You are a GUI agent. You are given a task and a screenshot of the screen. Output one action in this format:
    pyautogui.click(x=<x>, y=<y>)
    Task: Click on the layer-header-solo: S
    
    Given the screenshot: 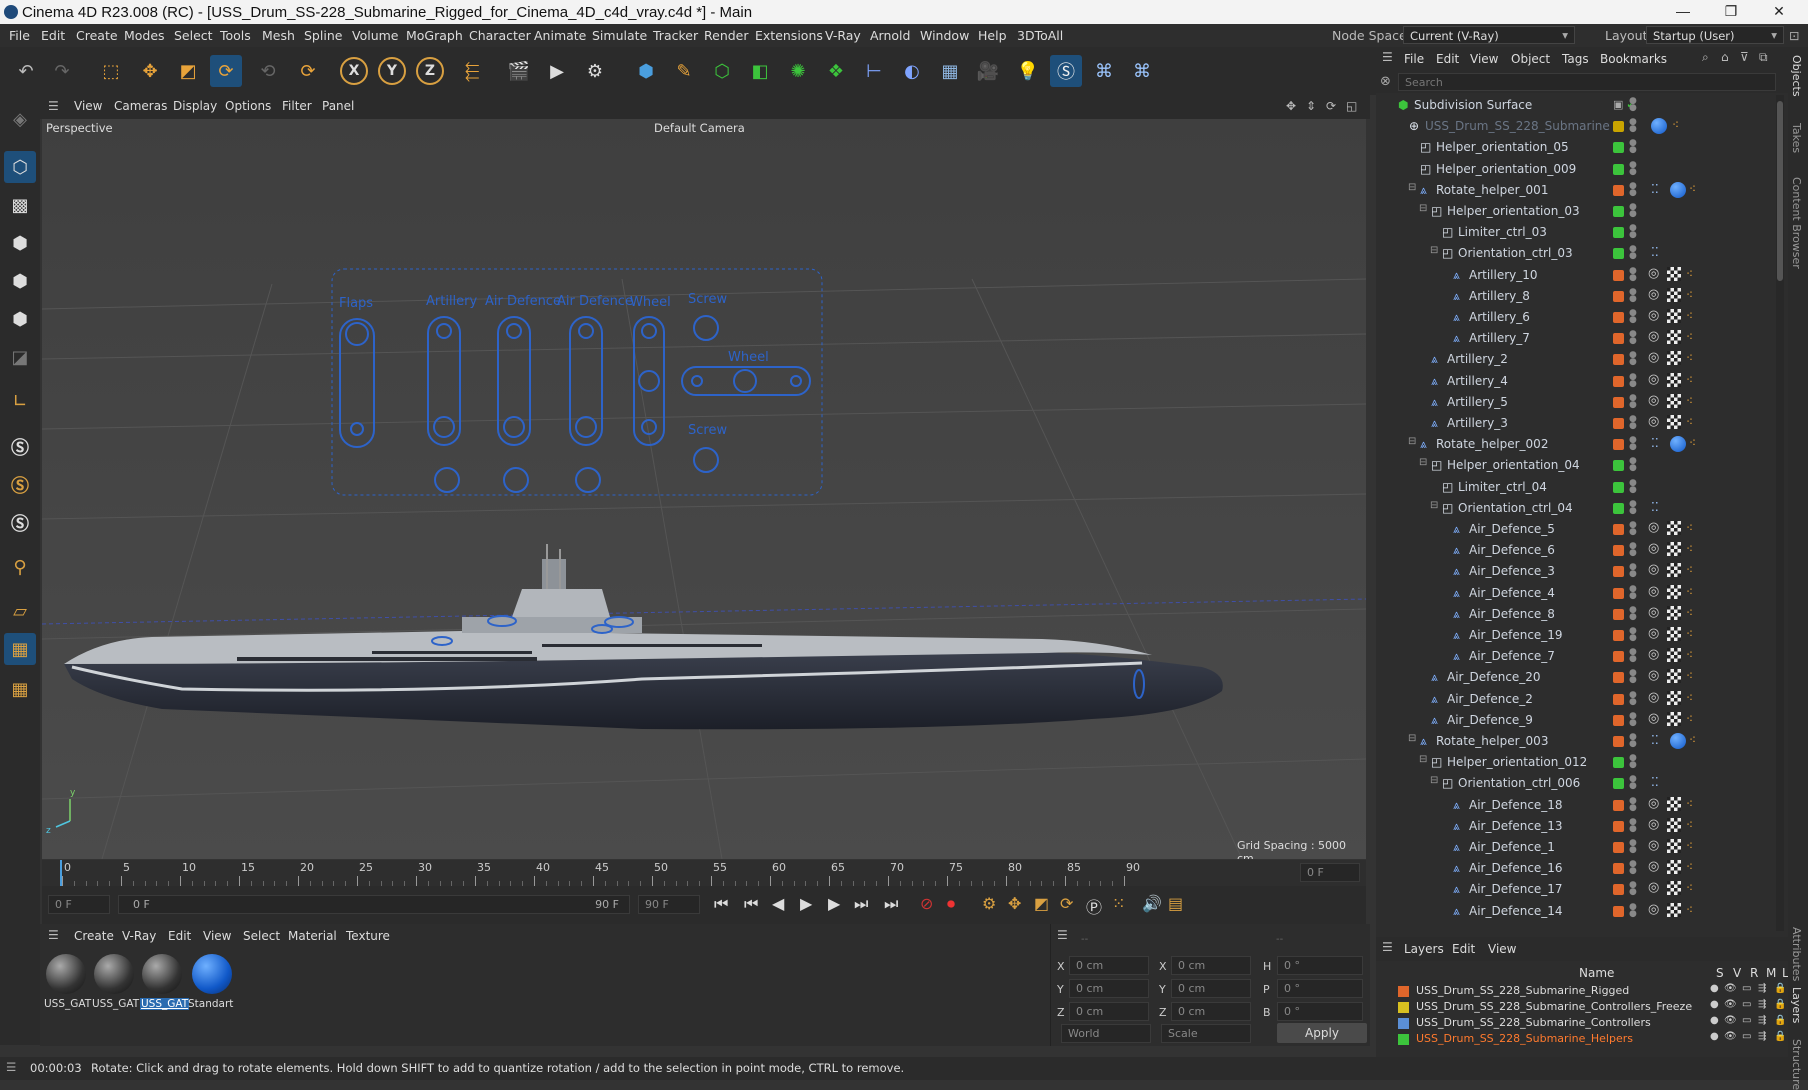 What is the action you would take?
    pyautogui.click(x=1720, y=973)
    